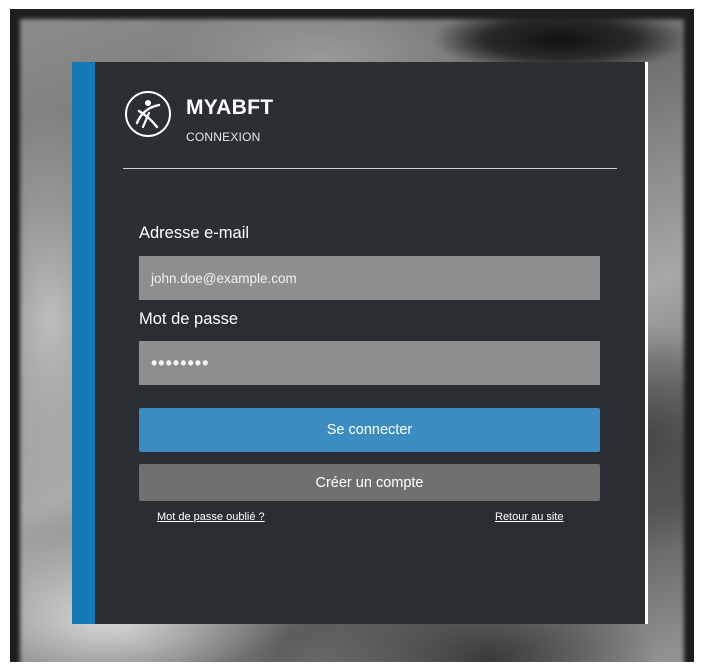 This screenshot has width=705, height=671. I want to click on password-field: ••••••••, so click(369, 363).